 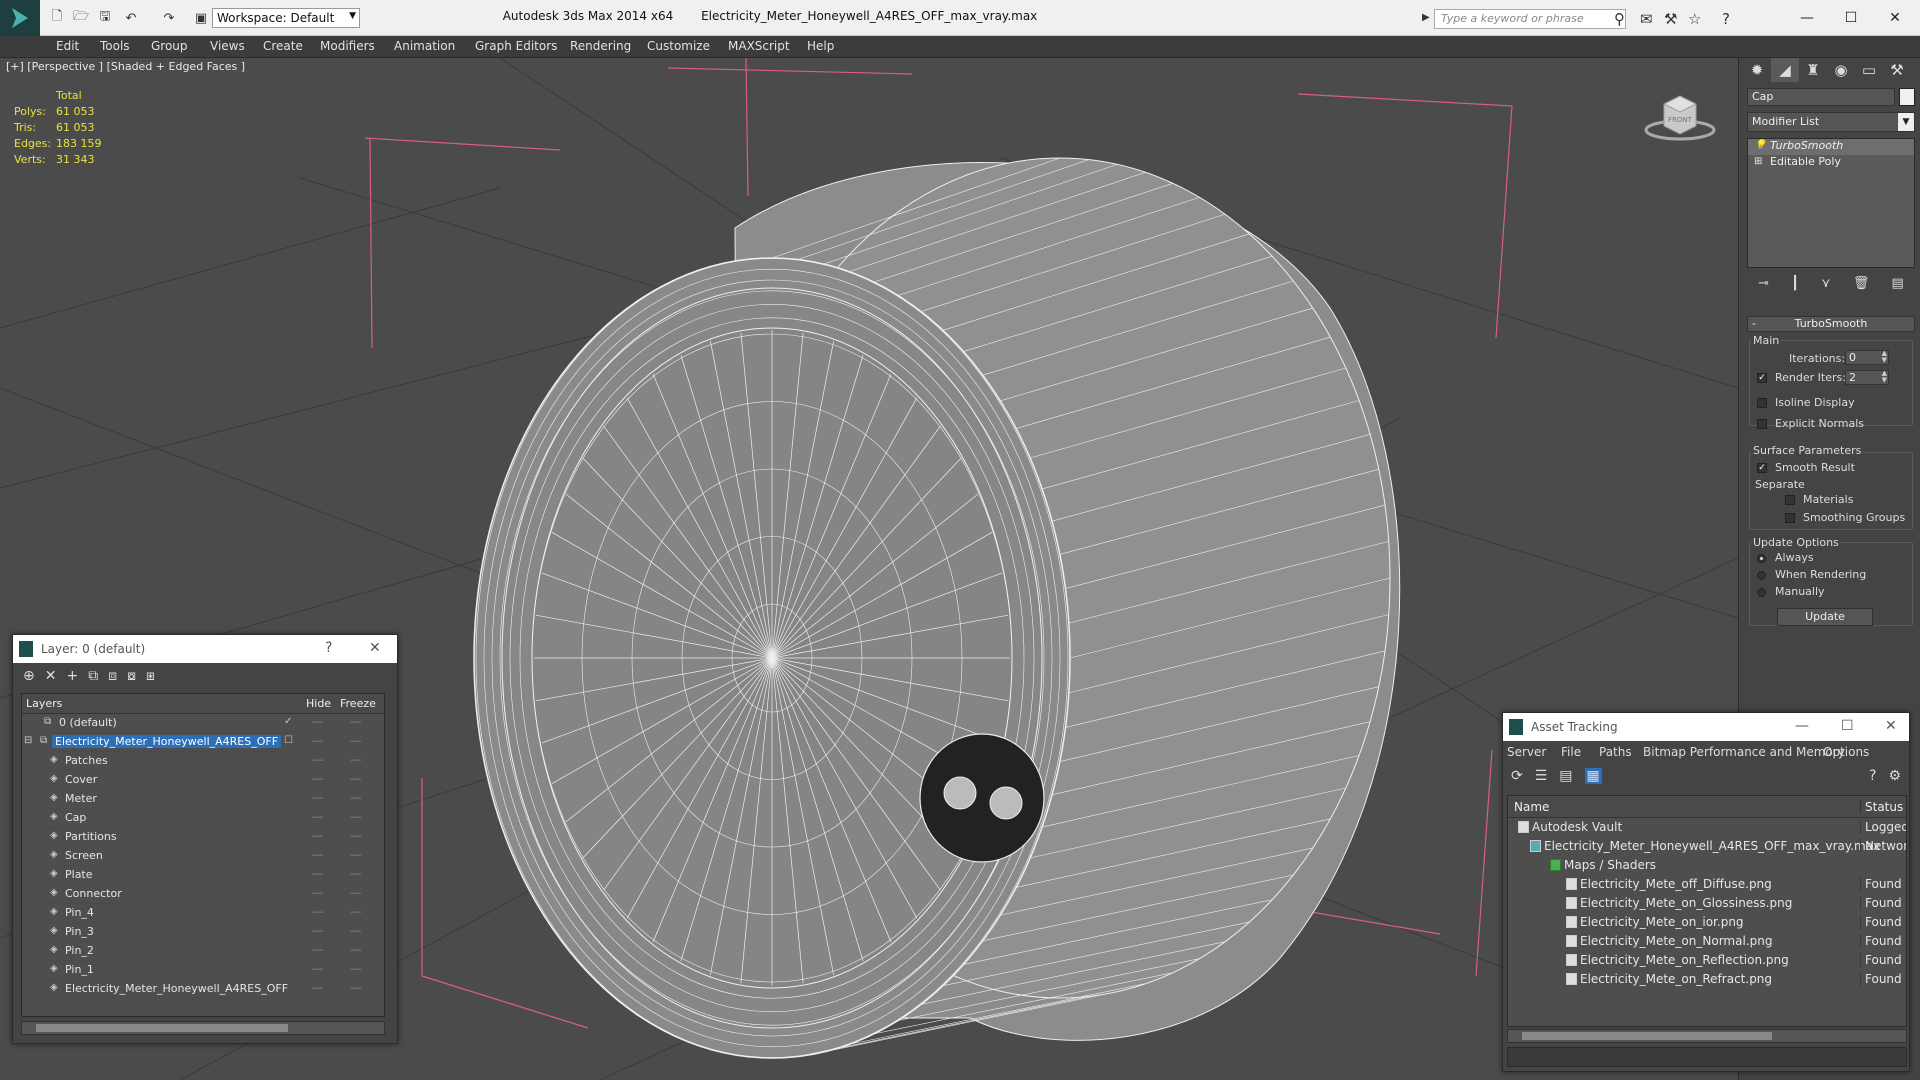 What do you see at coordinates (1757, 70) in the screenshot?
I see `create-tab-icon: ✹` at bounding box center [1757, 70].